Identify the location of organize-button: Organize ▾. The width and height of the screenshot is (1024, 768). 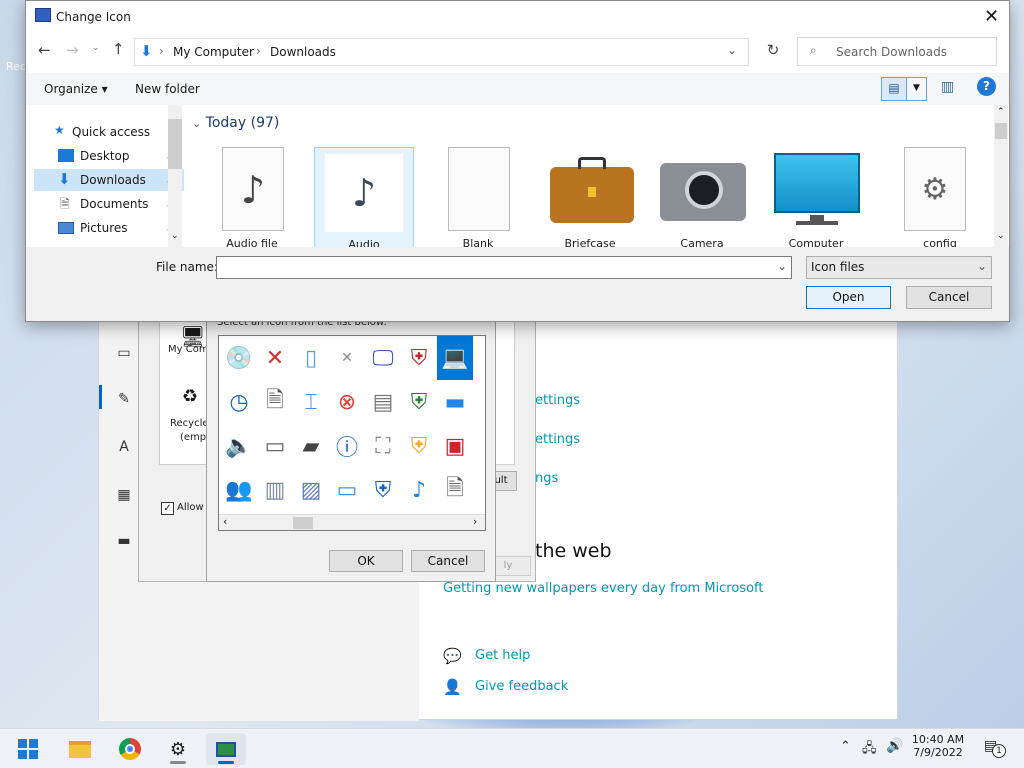
(76, 89).